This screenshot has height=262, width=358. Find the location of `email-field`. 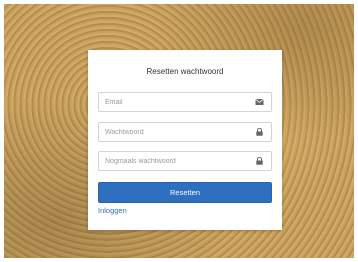

email-field is located at coordinates (185, 102).